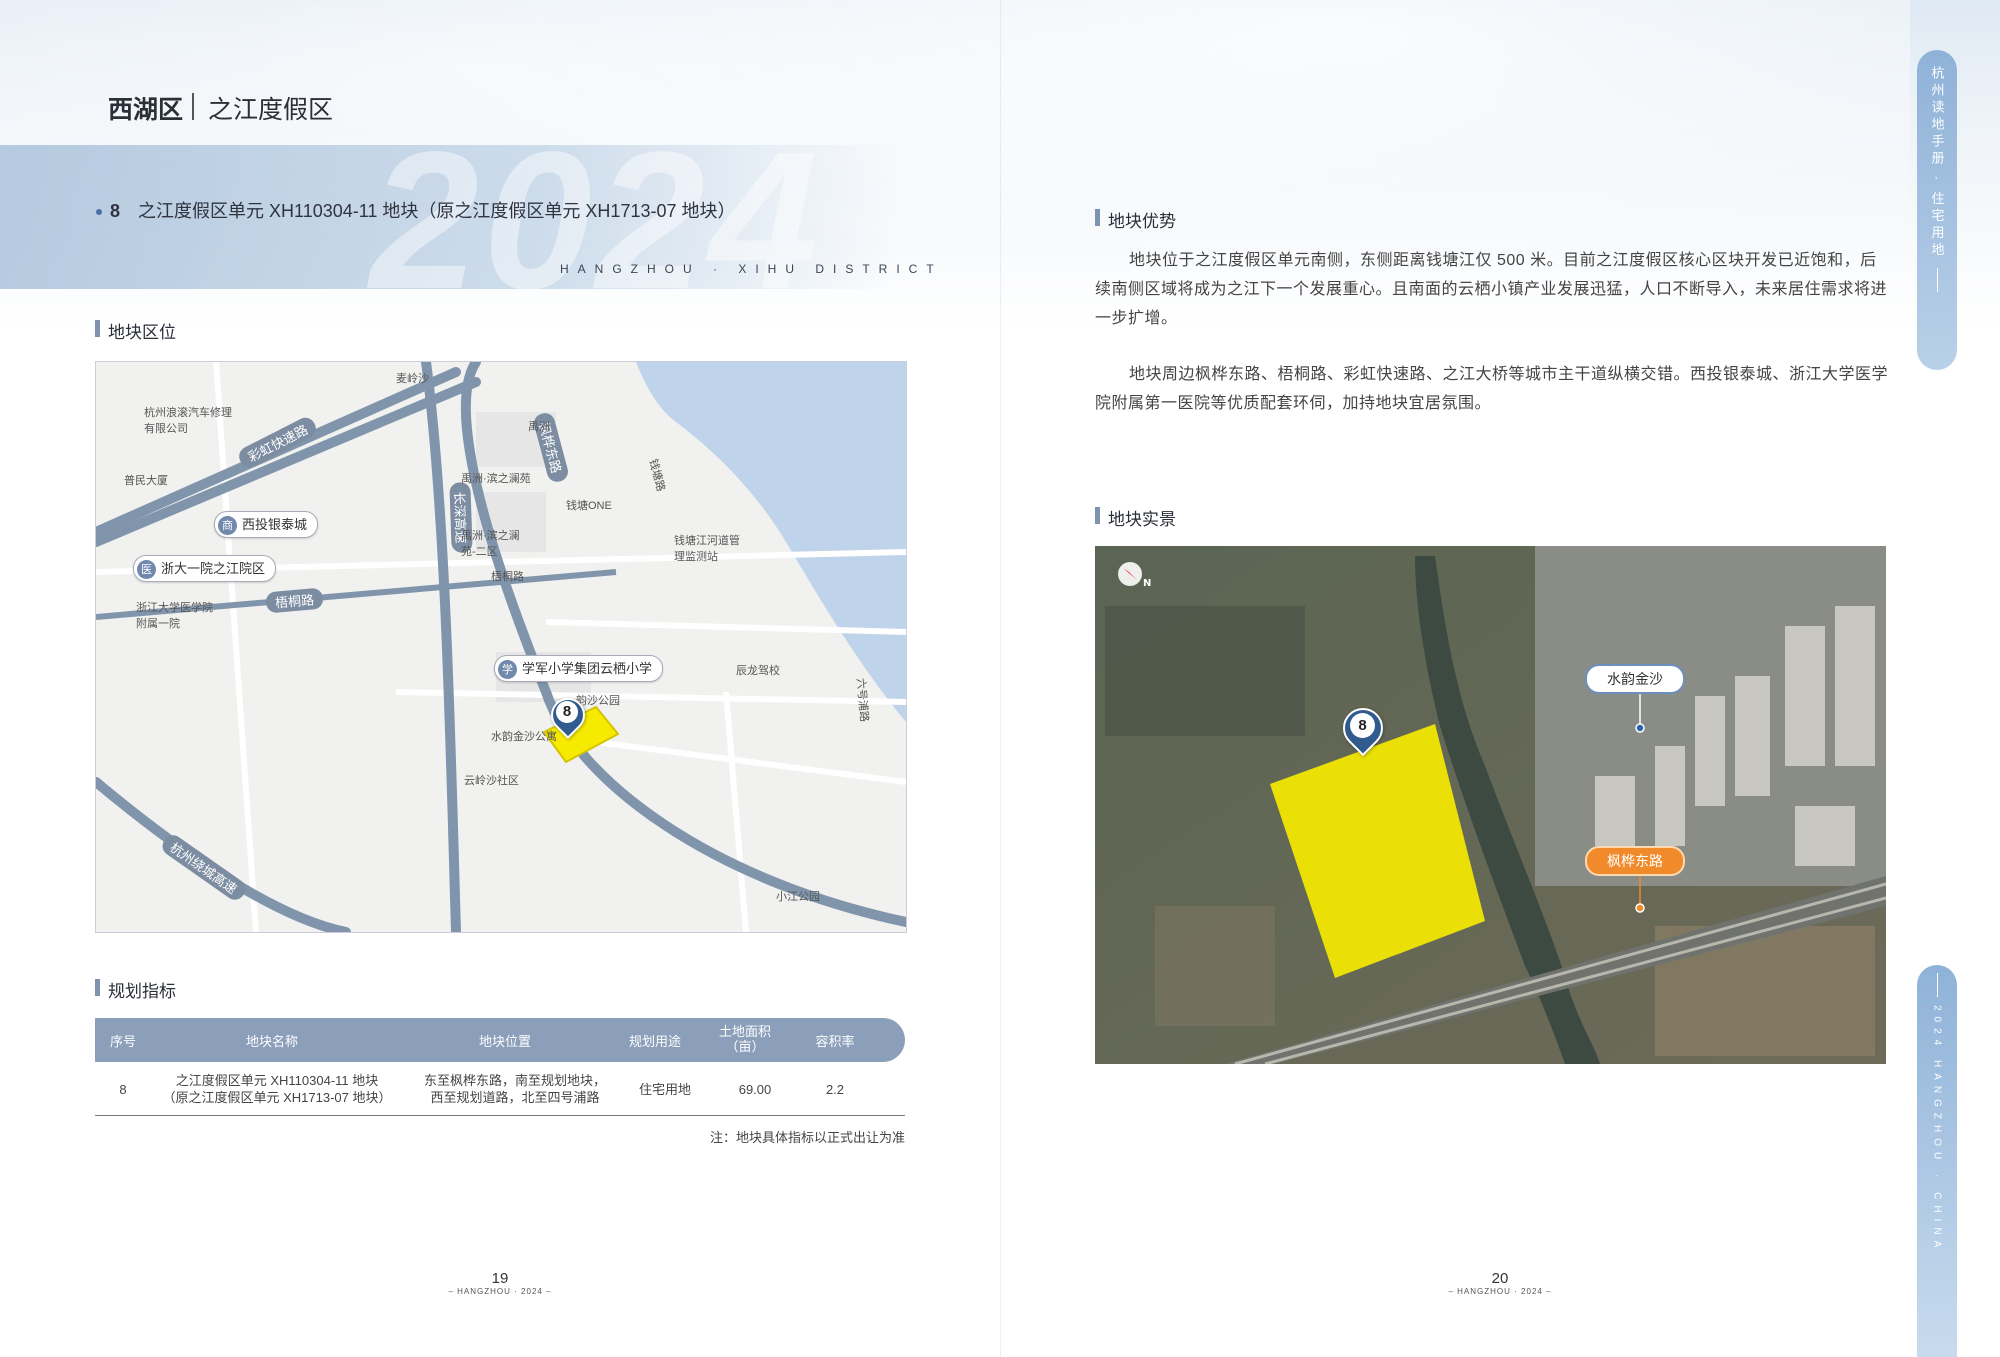  What do you see at coordinates (135, 330) in the screenshot?
I see `section-location: 地块区位` at bounding box center [135, 330].